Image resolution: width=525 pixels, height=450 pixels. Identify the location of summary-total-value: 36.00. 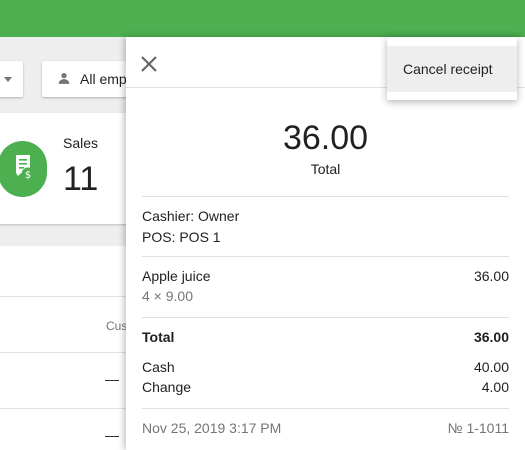
(491, 337).